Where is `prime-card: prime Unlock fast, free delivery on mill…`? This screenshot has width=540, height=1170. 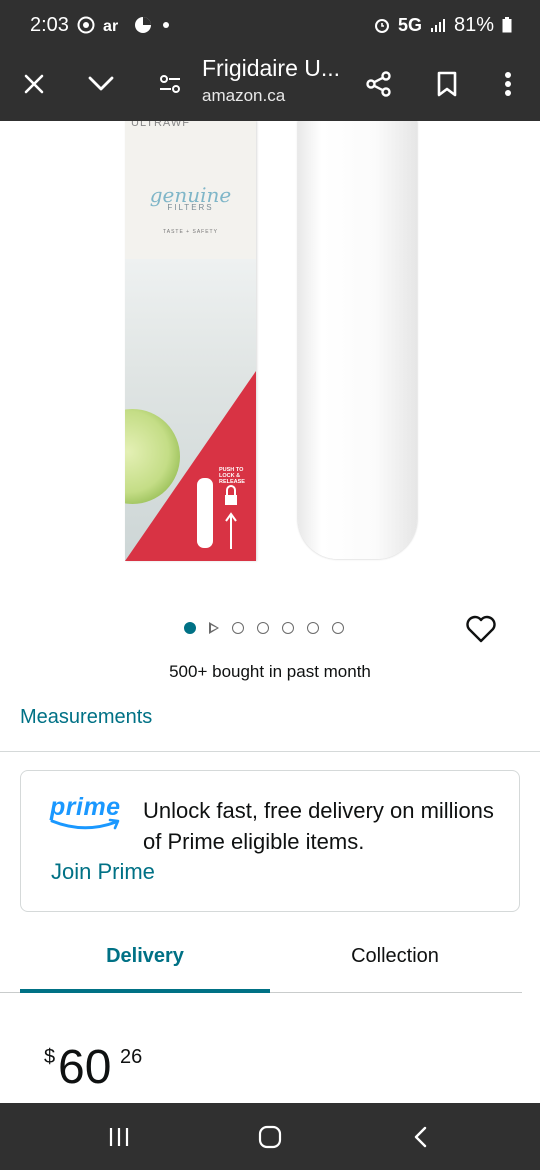
prime-card: prime Unlock fast, free delivery on mill… is located at coordinates (270, 841).